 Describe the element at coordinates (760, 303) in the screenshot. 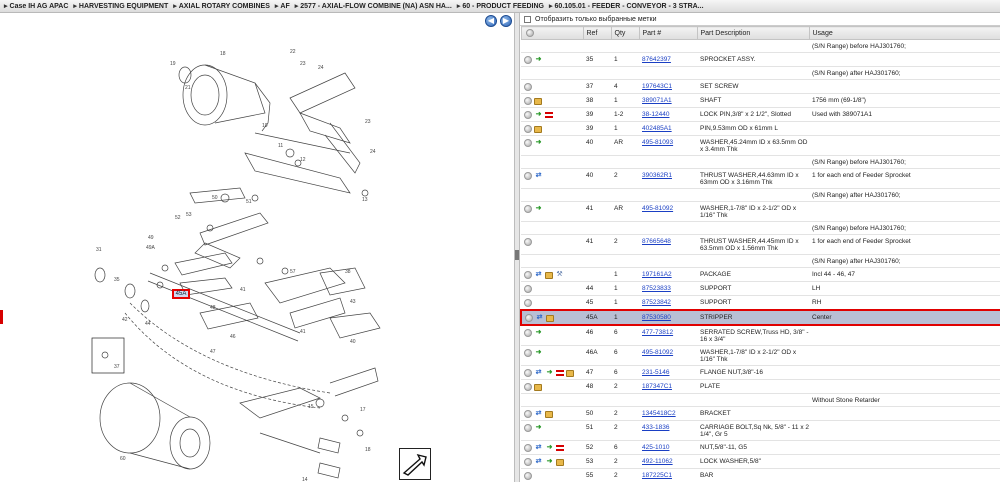

I see `table-row: 45 1 87523842 SUPPORT RH` at that location.